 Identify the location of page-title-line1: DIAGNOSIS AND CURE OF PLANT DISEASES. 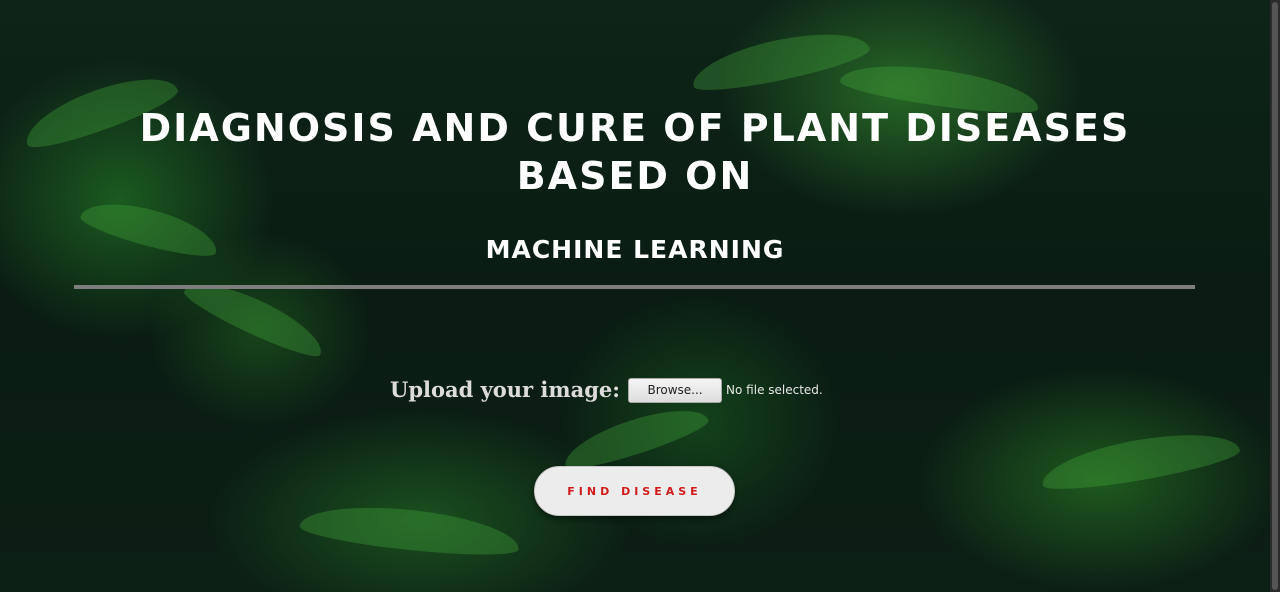
(635, 128).